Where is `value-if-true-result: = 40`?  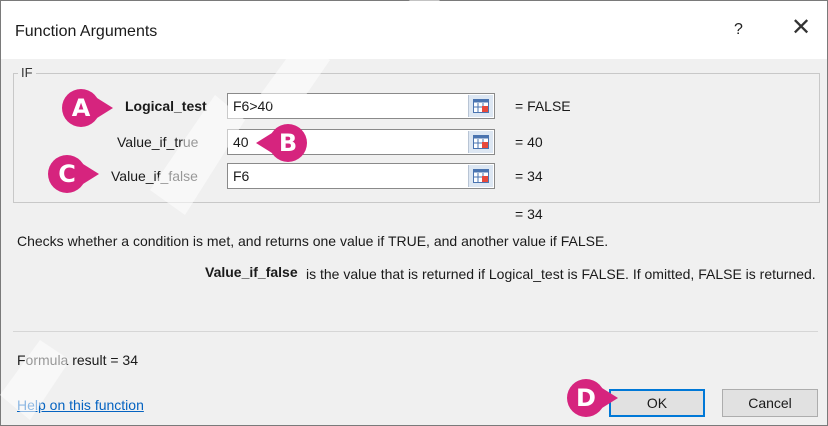
value-if-true-result: = 40 is located at coordinates (529, 142).